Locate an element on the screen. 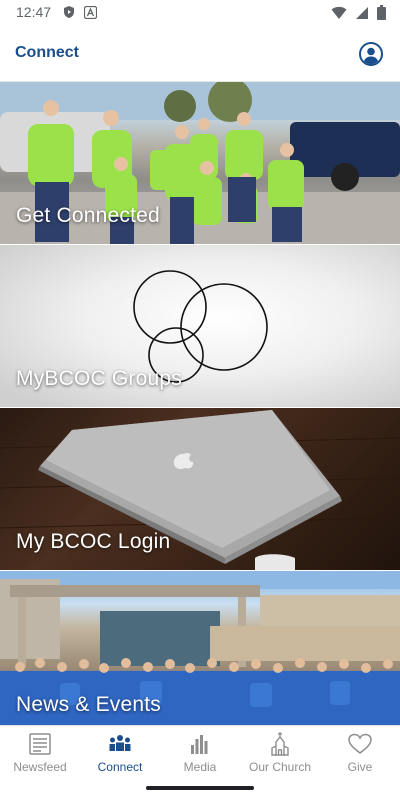  home-gesture-handle is located at coordinates (200, 788).